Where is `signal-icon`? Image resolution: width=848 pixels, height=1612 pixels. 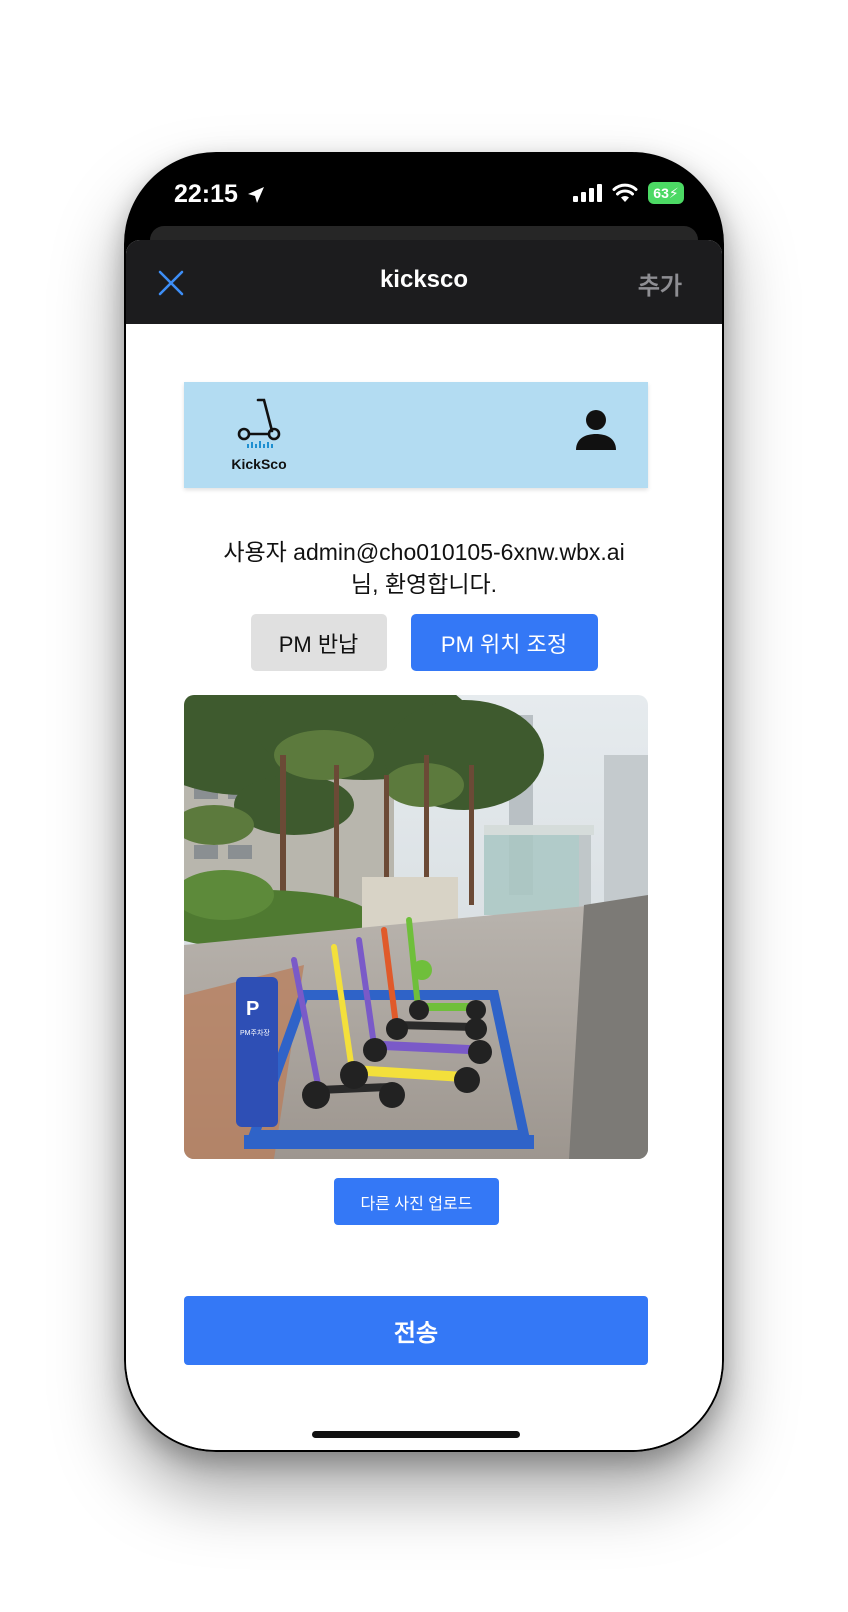
signal-icon is located at coordinates (587, 193).